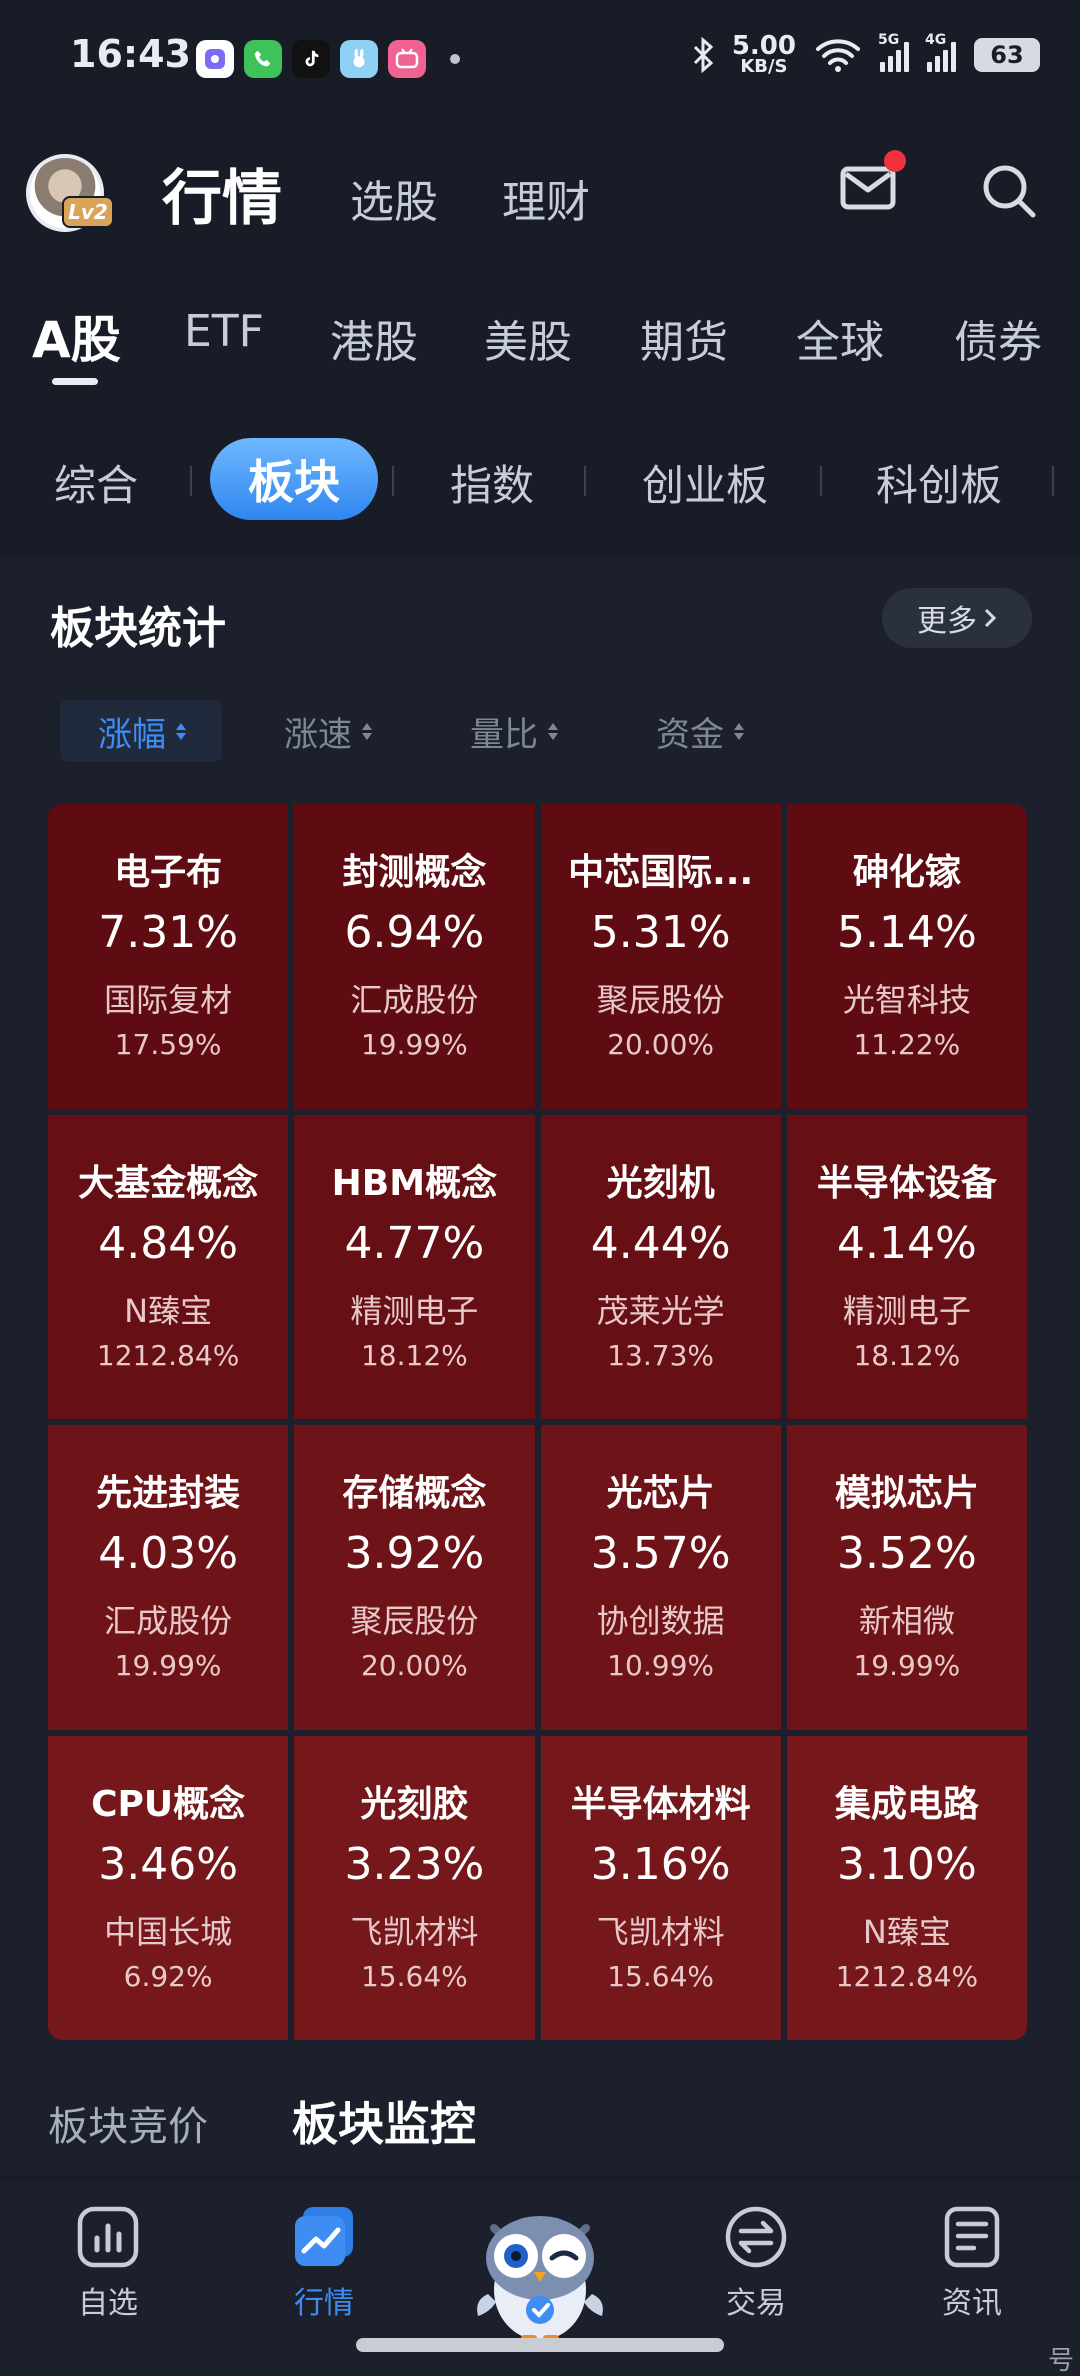 This screenshot has width=1080, height=2376. I want to click on tab-sector-monitor: 板块监控, so click(384, 2121).